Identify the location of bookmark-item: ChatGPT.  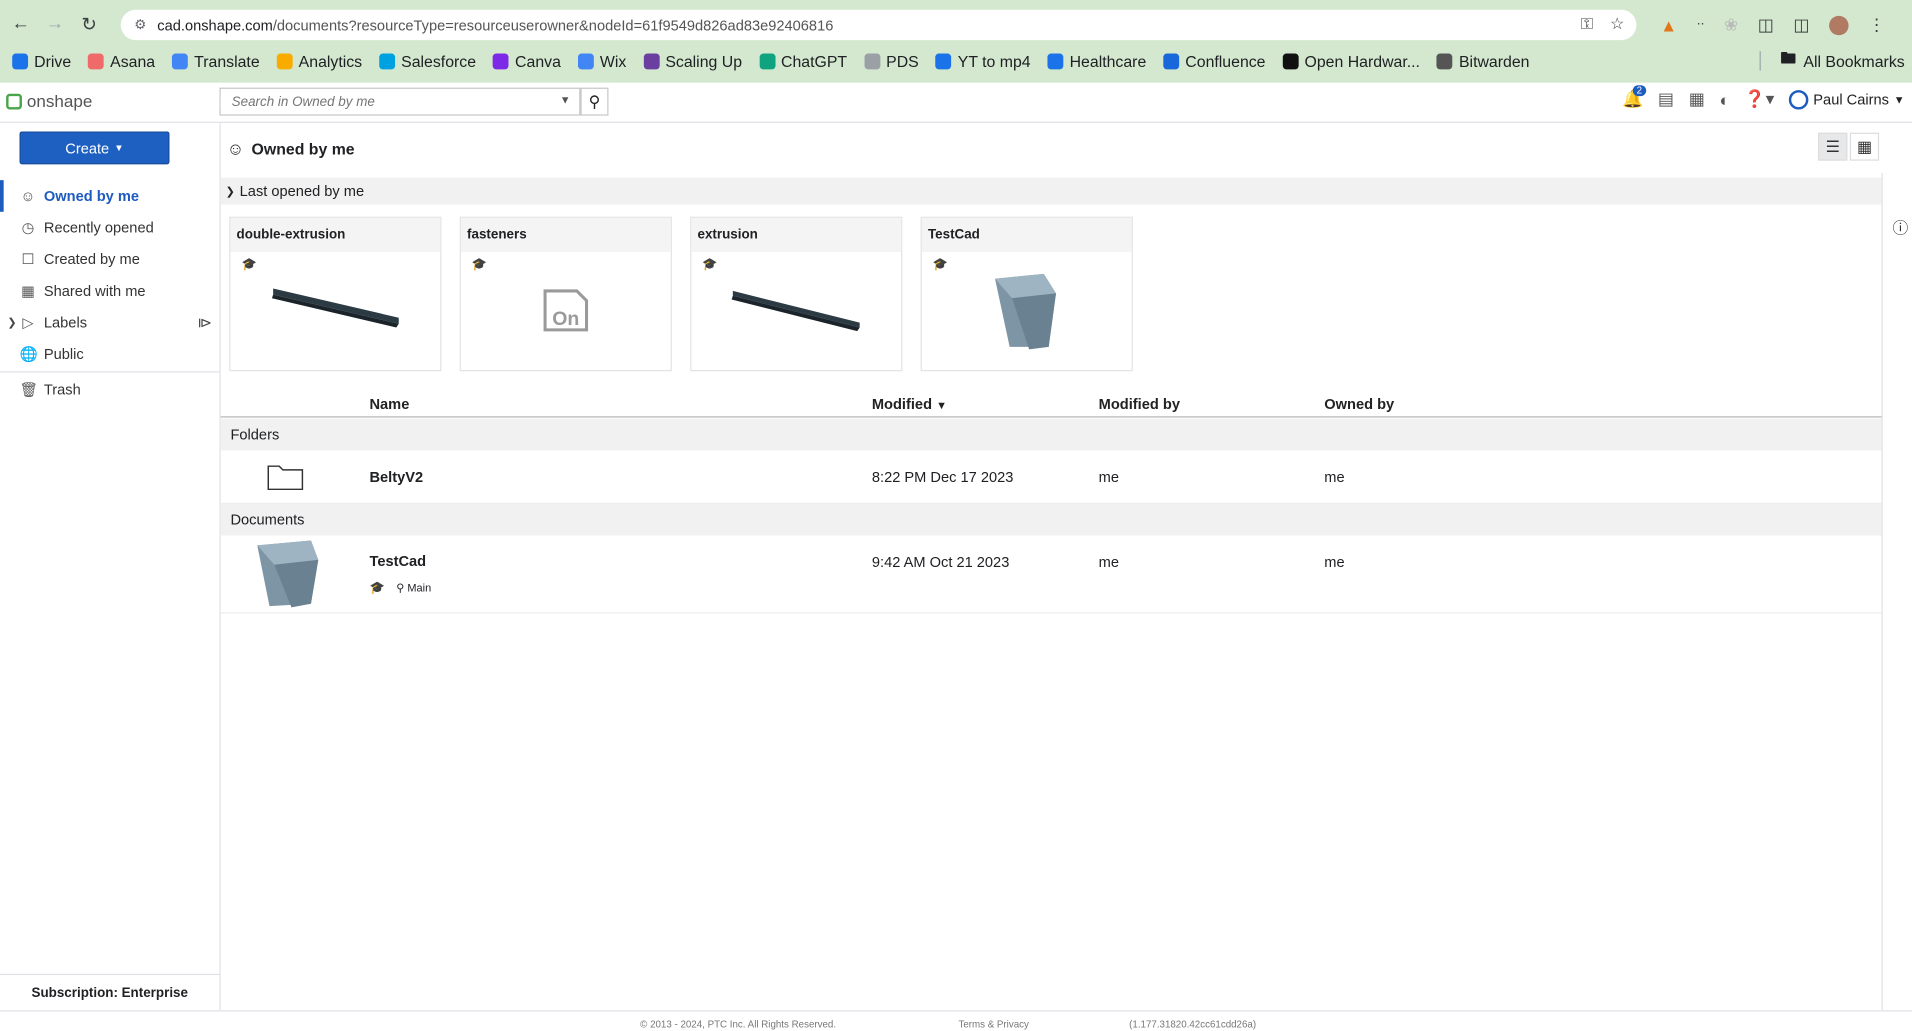
(803, 61).